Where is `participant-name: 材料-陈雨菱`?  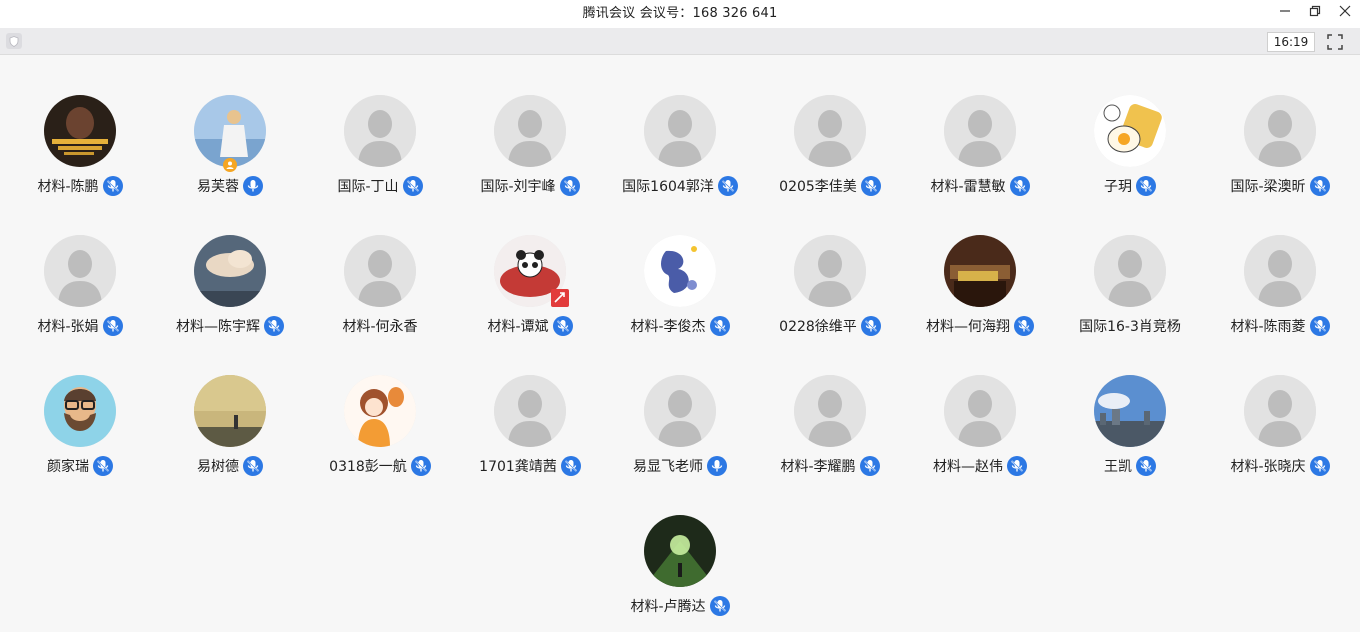 participant-name: 材料-陈雨菱 is located at coordinates (1268, 327).